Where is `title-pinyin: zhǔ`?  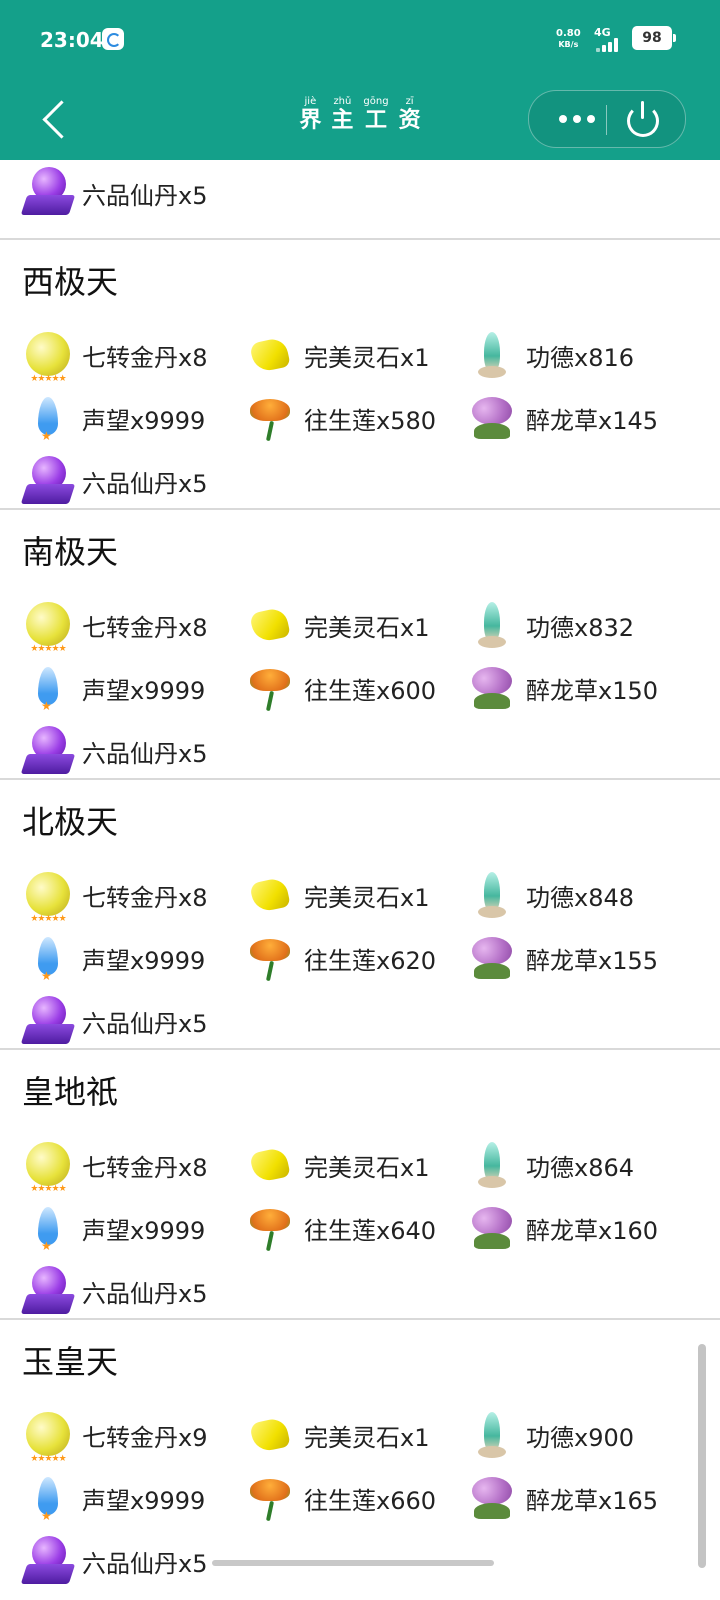 title-pinyin: zhǔ is located at coordinates (342, 101).